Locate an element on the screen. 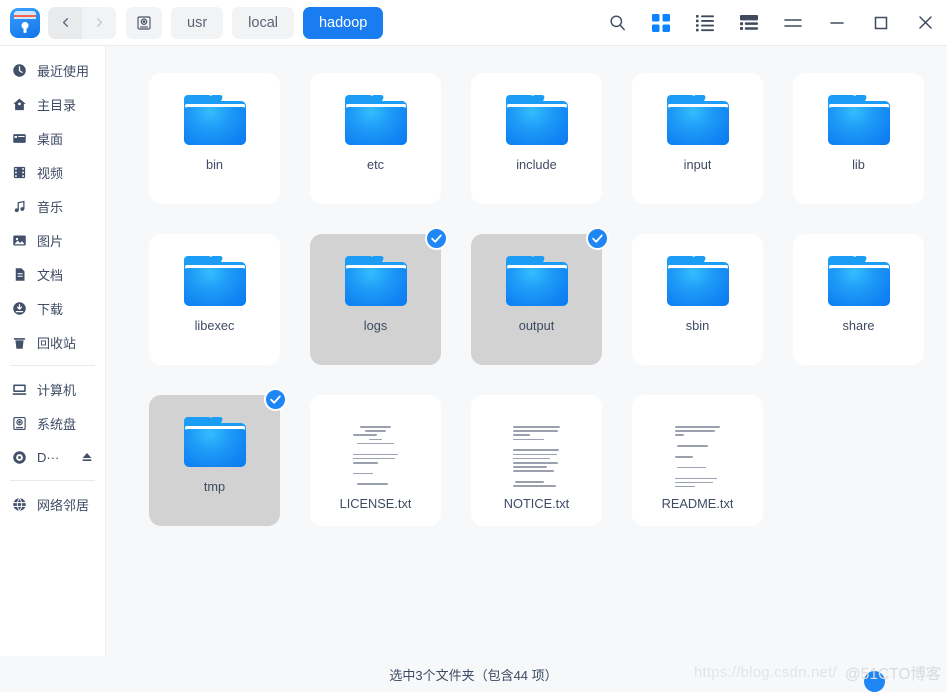  file-grid-cell: output is located at coordinates (536, 299).